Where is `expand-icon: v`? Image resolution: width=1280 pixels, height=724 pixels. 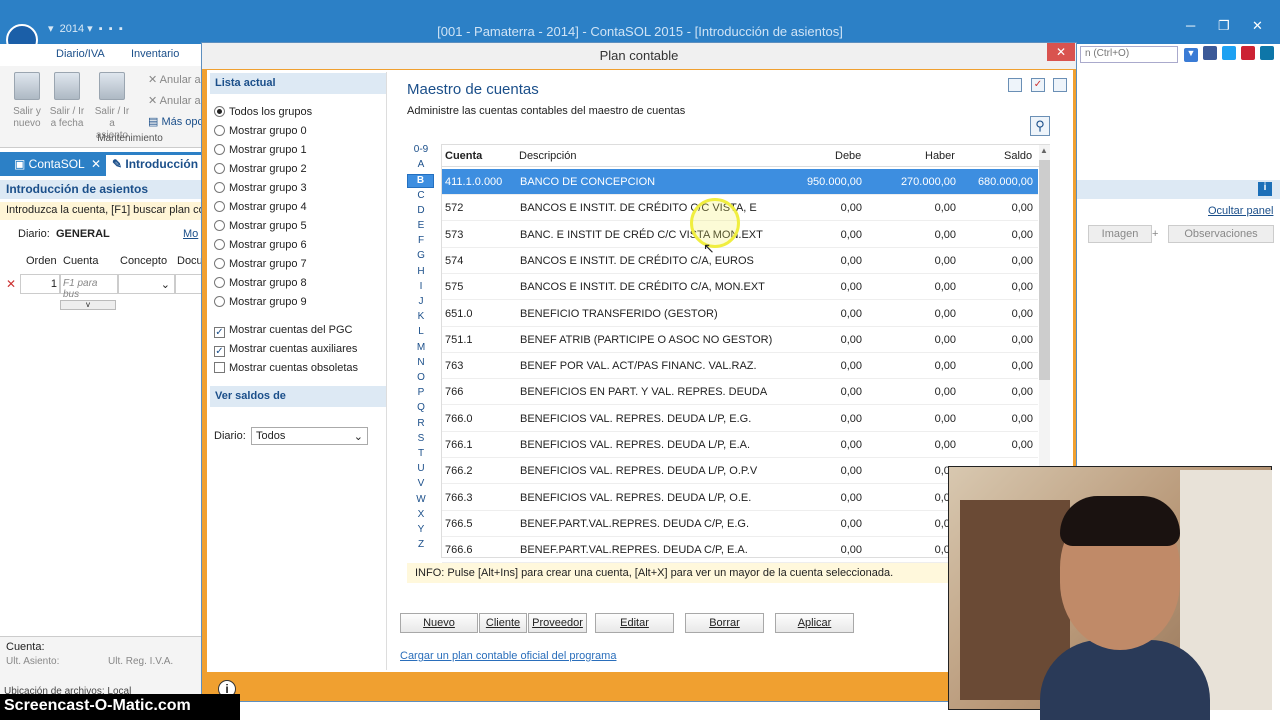
expand-icon: v is located at coordinates (88, 305).